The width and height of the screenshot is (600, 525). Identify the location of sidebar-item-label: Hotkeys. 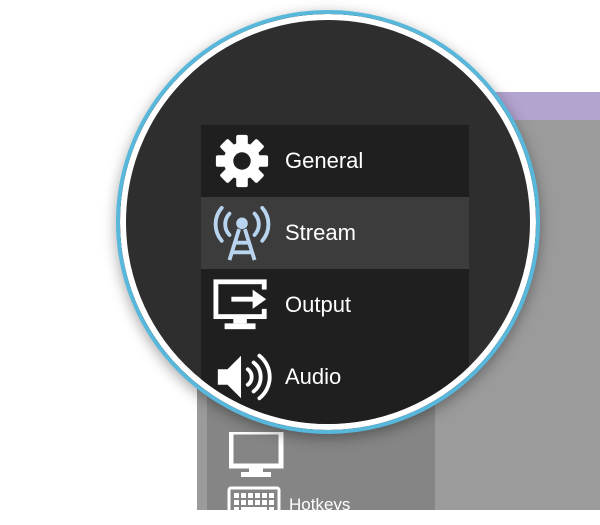
(320, 504).